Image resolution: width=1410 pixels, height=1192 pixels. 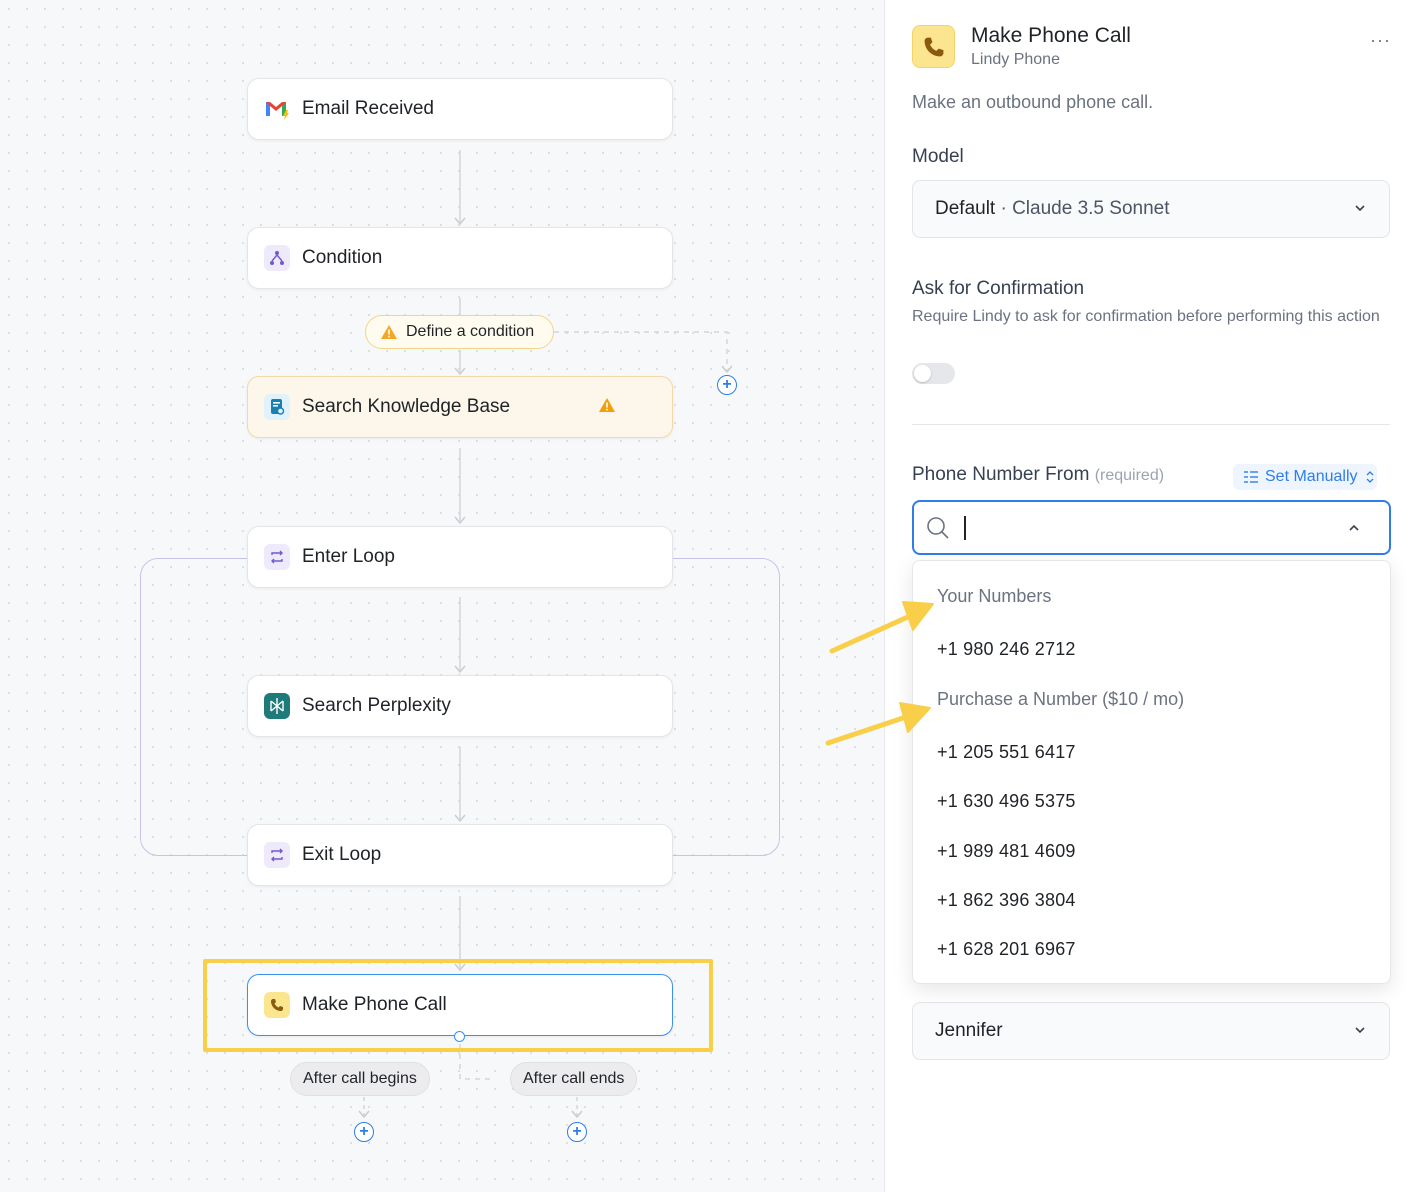 I want to click on phone-icon, so click(x=277, y=1005).